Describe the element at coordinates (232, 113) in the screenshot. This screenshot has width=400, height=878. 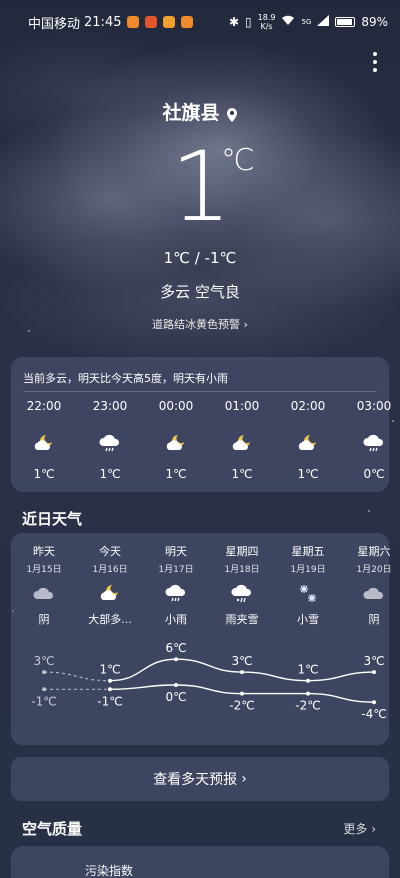
I see `location-pin-icon` at that location.